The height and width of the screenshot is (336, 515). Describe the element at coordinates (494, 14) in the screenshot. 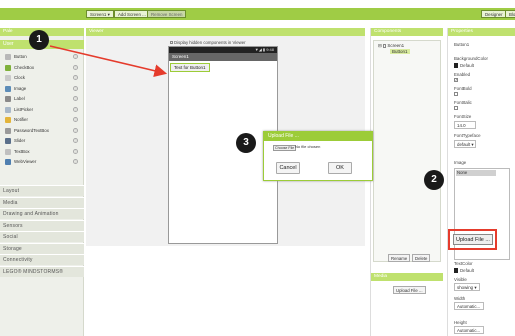

I see `designer-button: Designer` at that location.